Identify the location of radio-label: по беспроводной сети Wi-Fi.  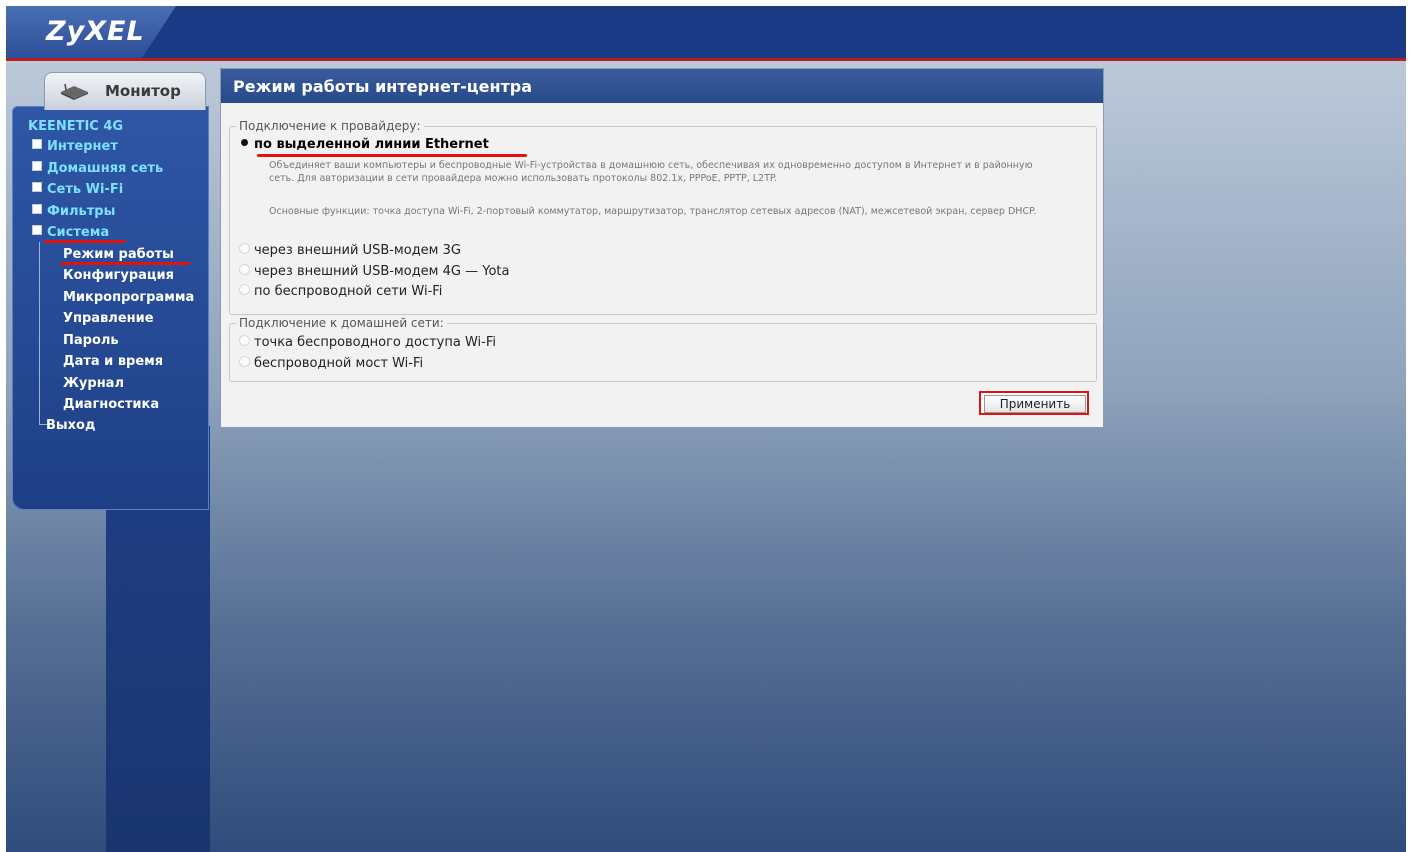
(348, 291).